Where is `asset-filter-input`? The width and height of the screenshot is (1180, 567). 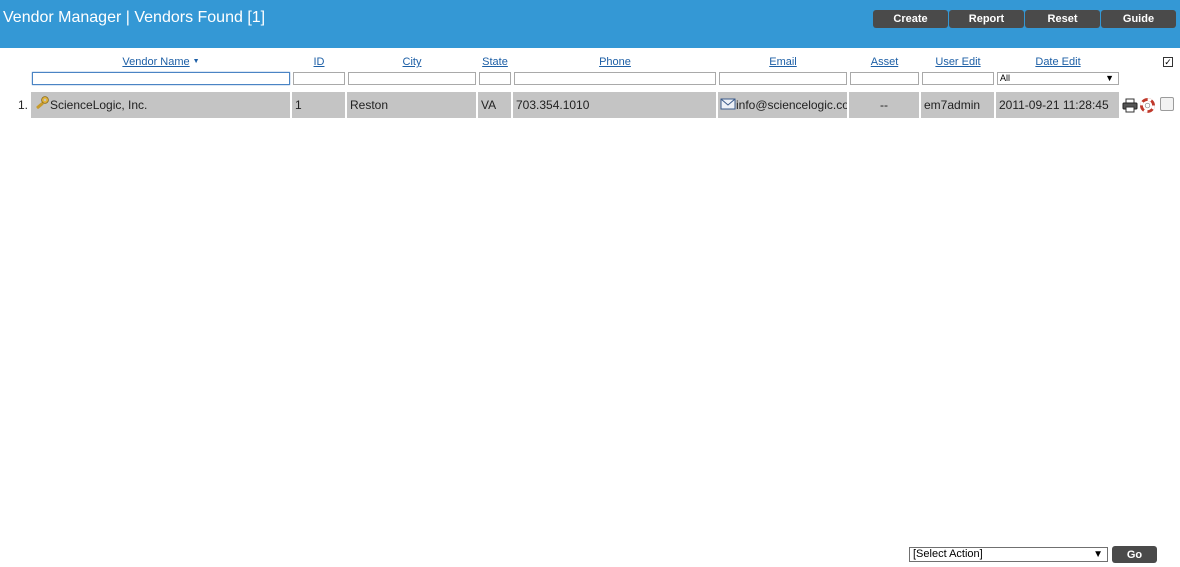
asset-filter-input is located at coordinates (884, 78).